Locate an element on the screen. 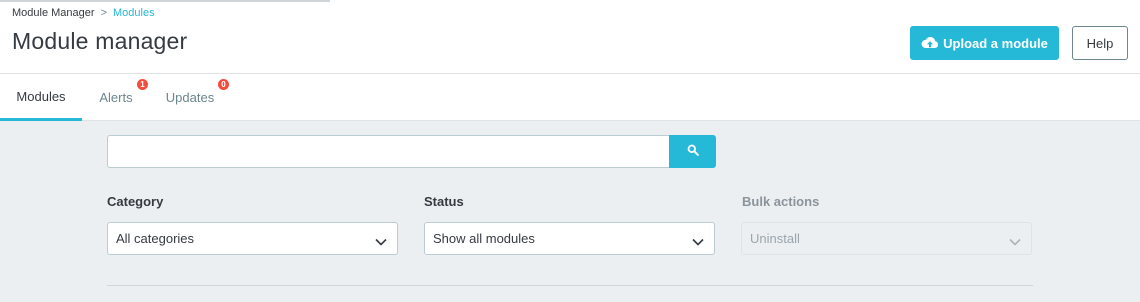 This screenshot has width=1140, height=302. bulk-actions-select: Uninstall is located at coordinates (886, 238).